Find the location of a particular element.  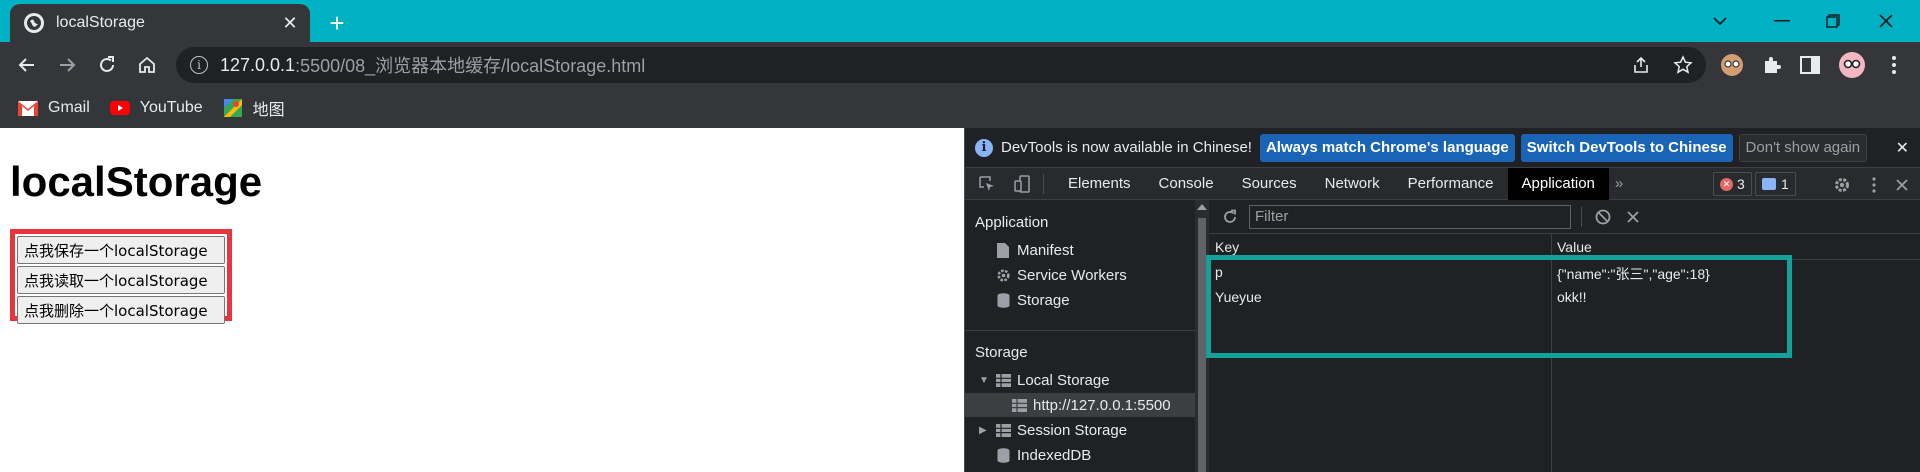

sidebar-scrollbar is located at coordinates (1202, 336).